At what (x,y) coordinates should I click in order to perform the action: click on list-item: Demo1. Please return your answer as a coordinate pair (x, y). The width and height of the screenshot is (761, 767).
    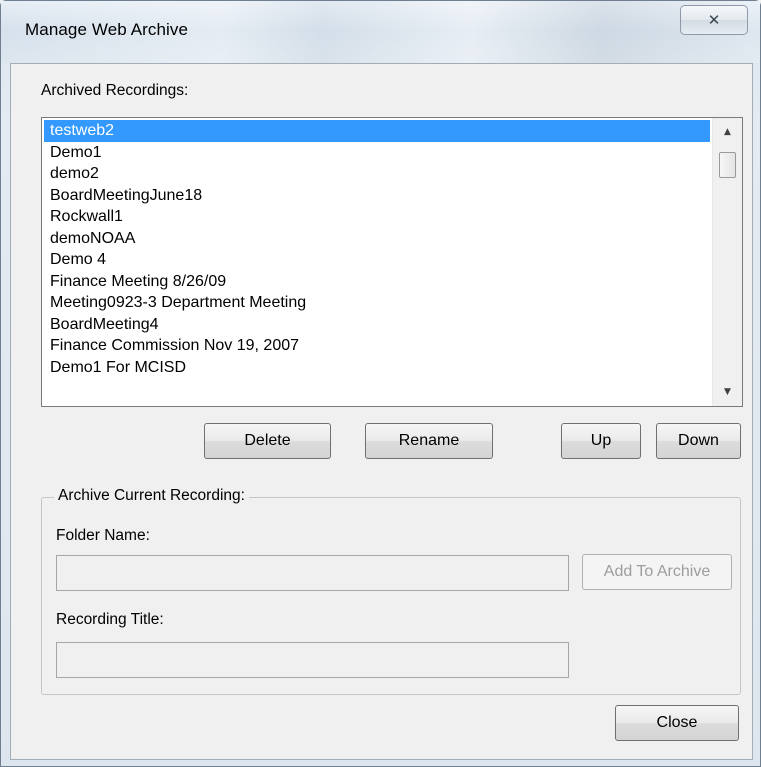
    Looking at the image, I should click on (377, 153).